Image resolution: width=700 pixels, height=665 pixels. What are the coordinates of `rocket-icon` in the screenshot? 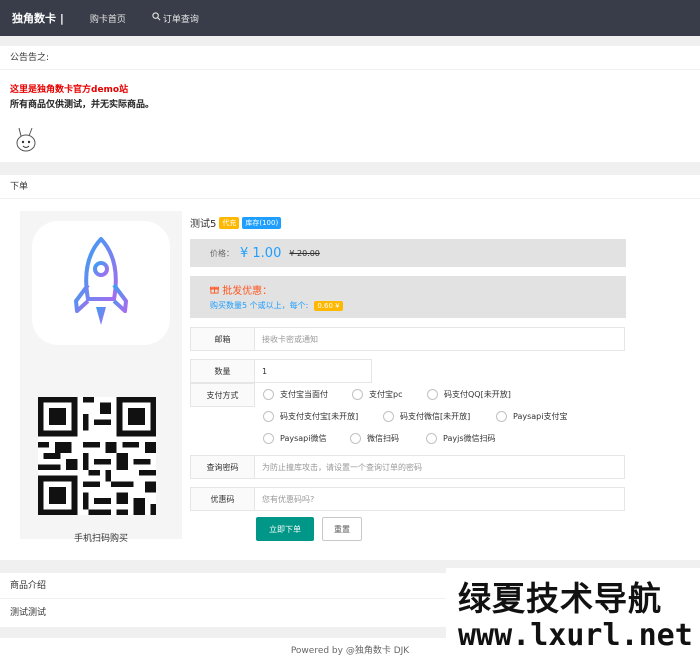 It's located at (101, 283).